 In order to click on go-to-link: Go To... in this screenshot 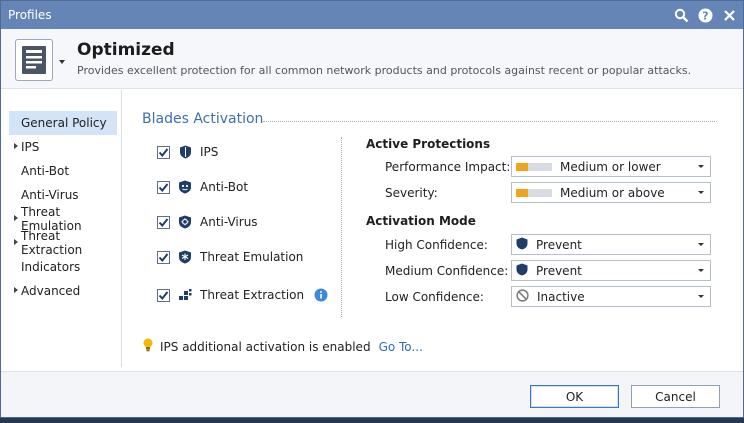, I will do `click(401, 347)`.